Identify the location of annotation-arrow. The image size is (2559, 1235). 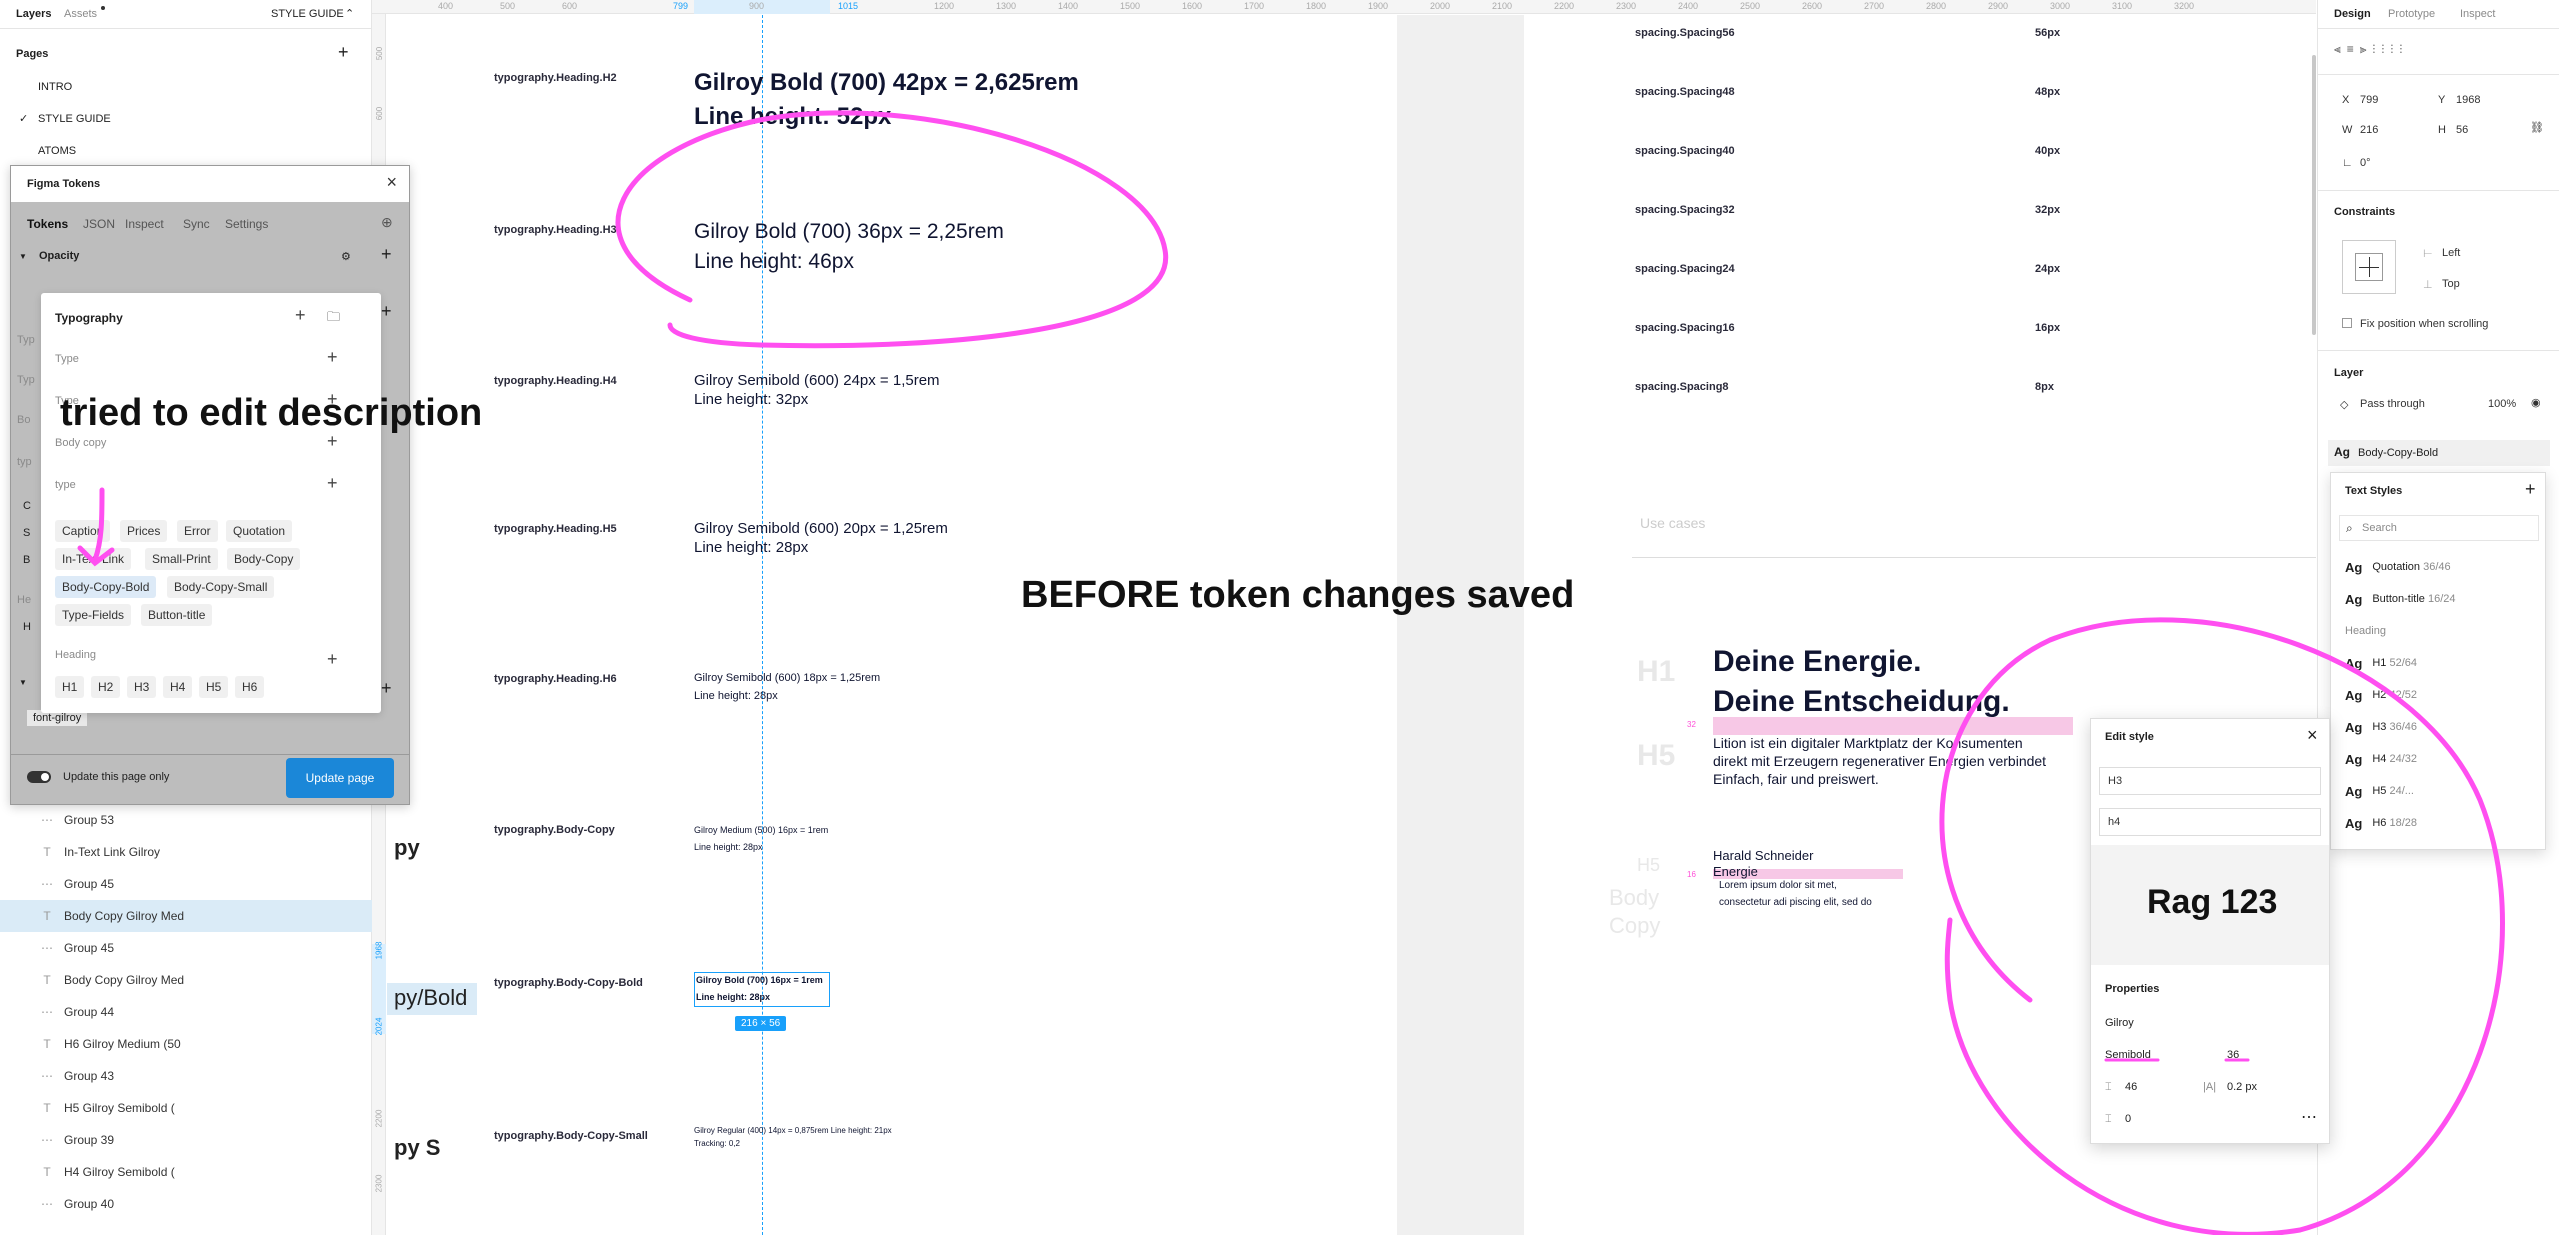
(96, 527).